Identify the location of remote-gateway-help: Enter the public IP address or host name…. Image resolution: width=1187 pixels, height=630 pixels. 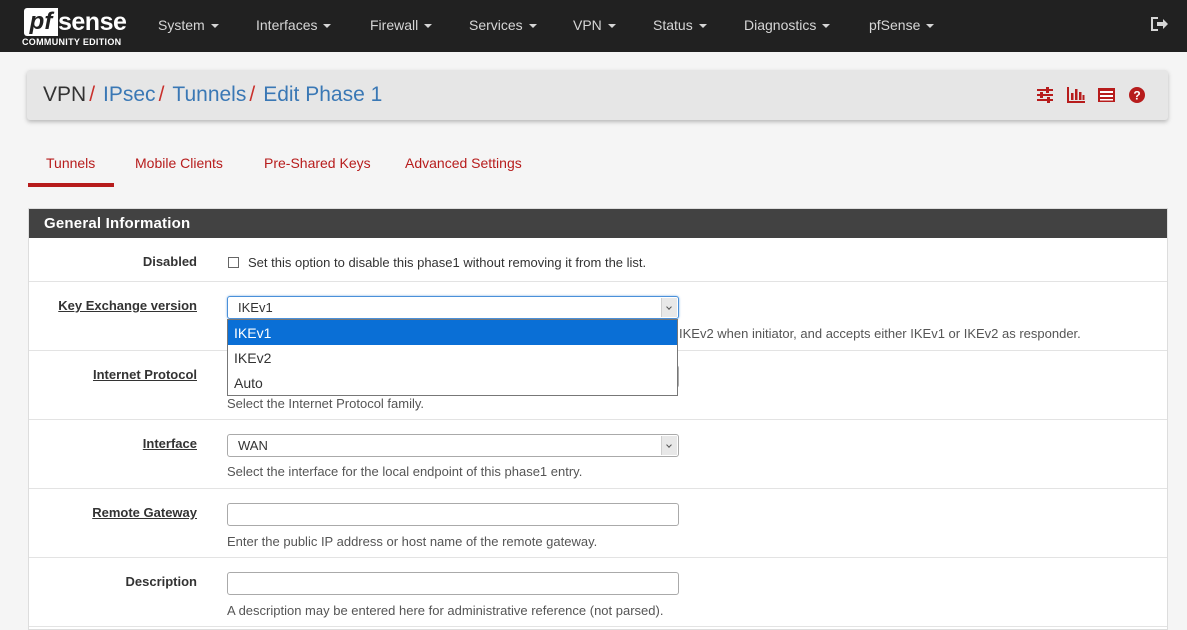
(412, 541).